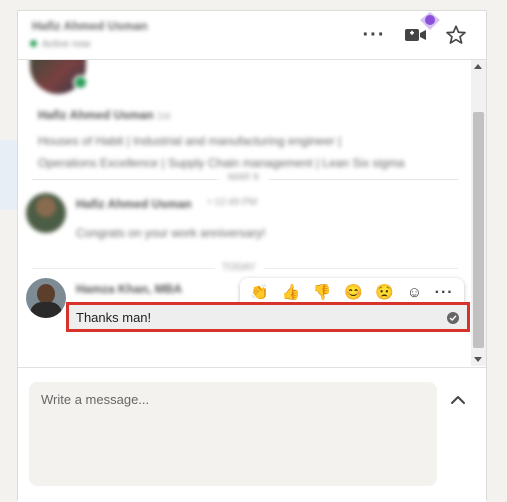  What do you see at coordinates (430, 21) in the screenshot?
I see `premium-gem-icon` at bounding box center [430, 21].